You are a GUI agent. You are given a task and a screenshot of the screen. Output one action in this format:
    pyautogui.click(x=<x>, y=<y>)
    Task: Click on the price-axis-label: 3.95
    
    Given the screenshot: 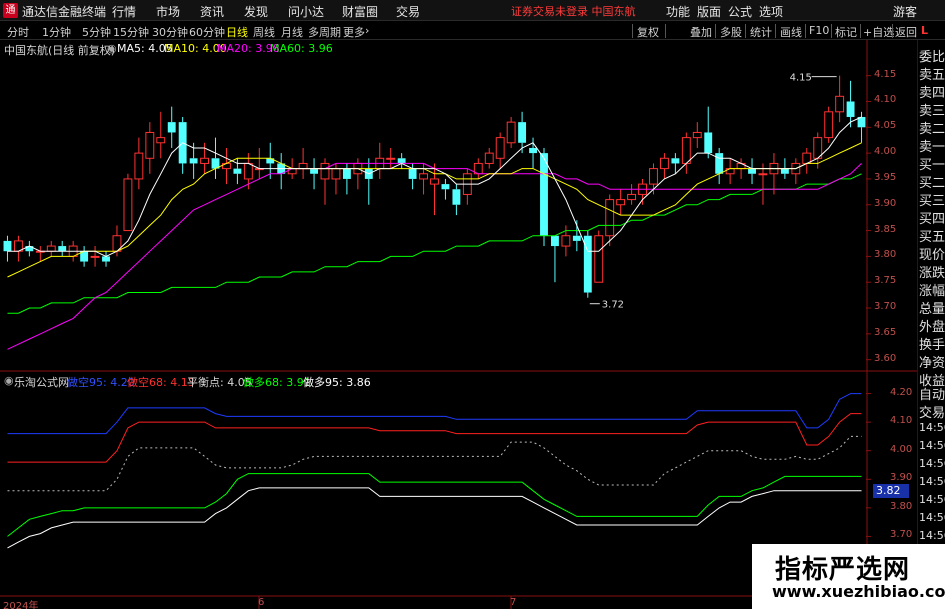 What is the action you would take?
    pyautogui.click(x=885, y=177)
    